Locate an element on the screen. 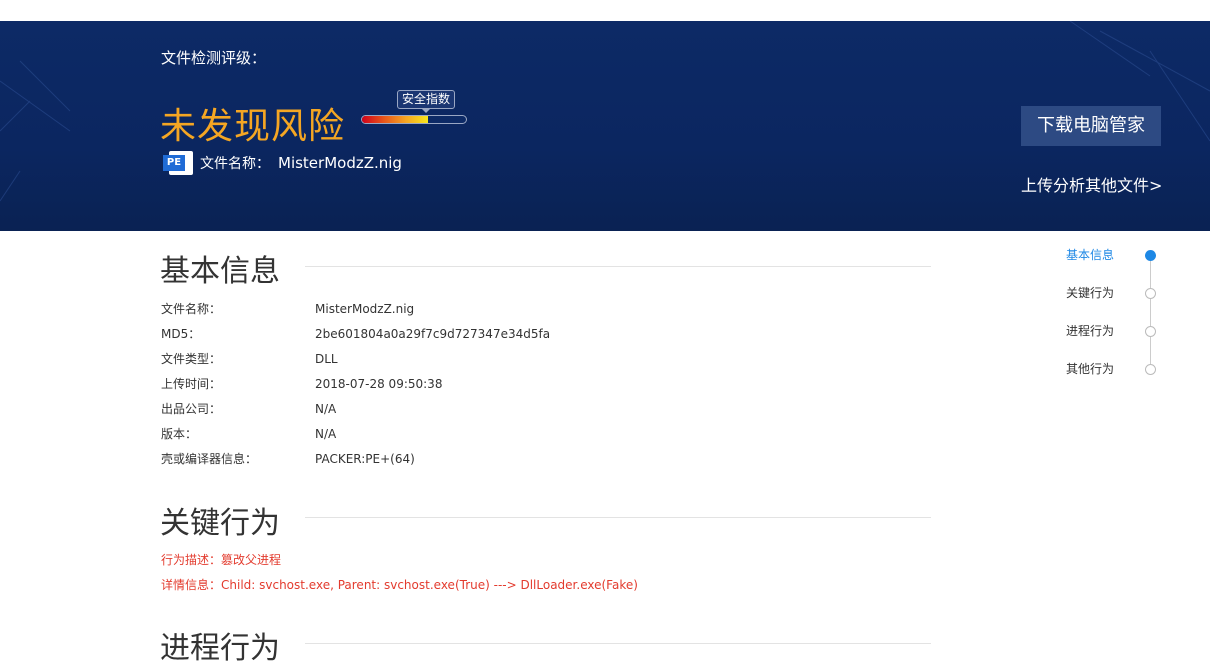 This screenshot has width=1210, height=667. info-value: 2be601804a0a29f7c9d727347e34d5fa is located at coordinates (433, 334).